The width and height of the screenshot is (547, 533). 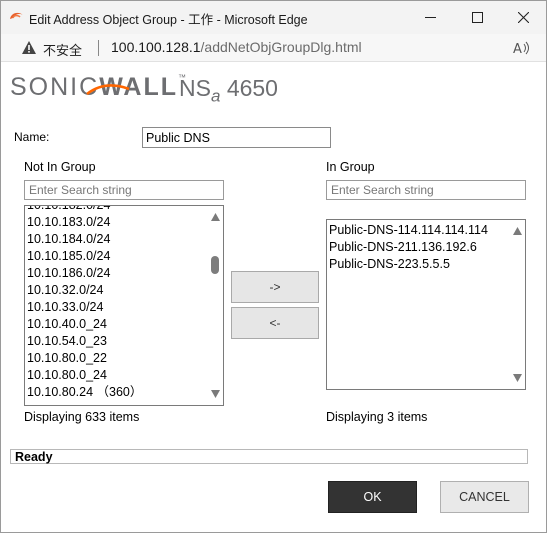 I want to click on model-number: 4650, so click(x=252, y=88).